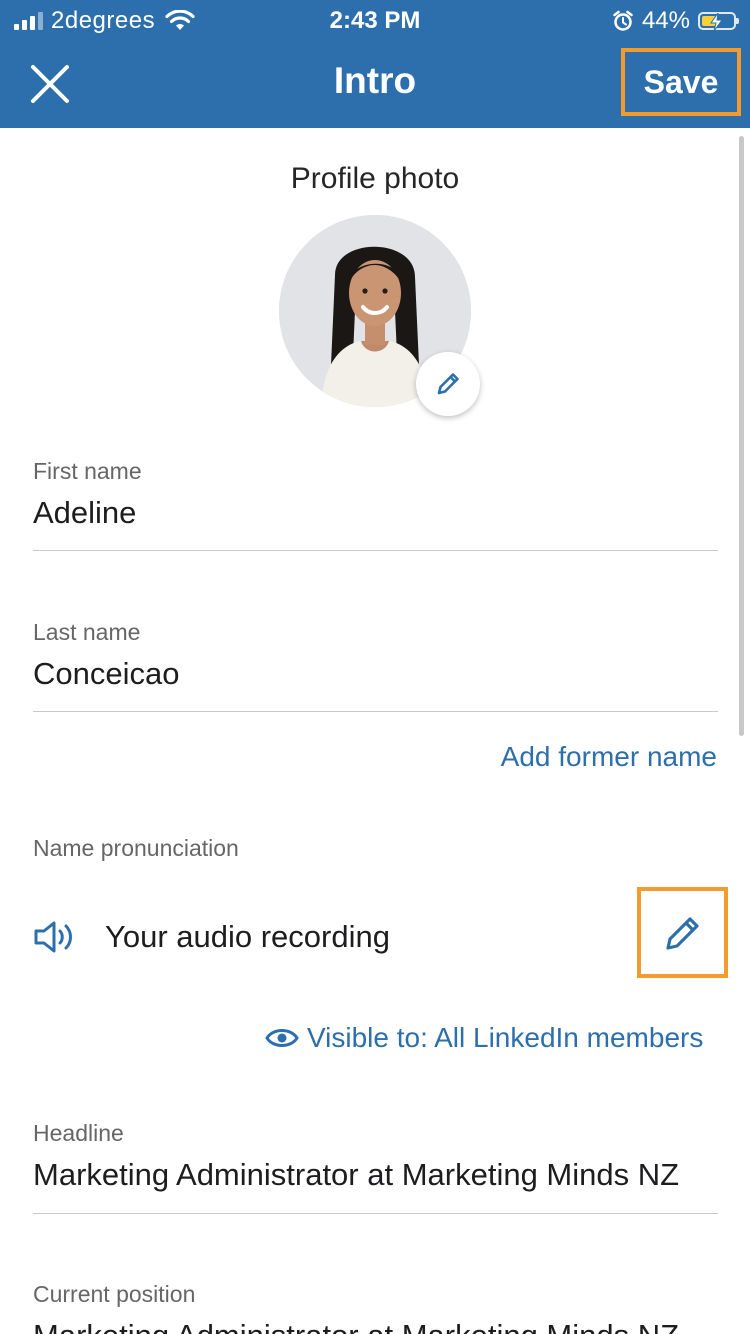 The width and height of the screenshot is (750, 1334). I want to click on current-position-label: Current position, so click(114, 1294).